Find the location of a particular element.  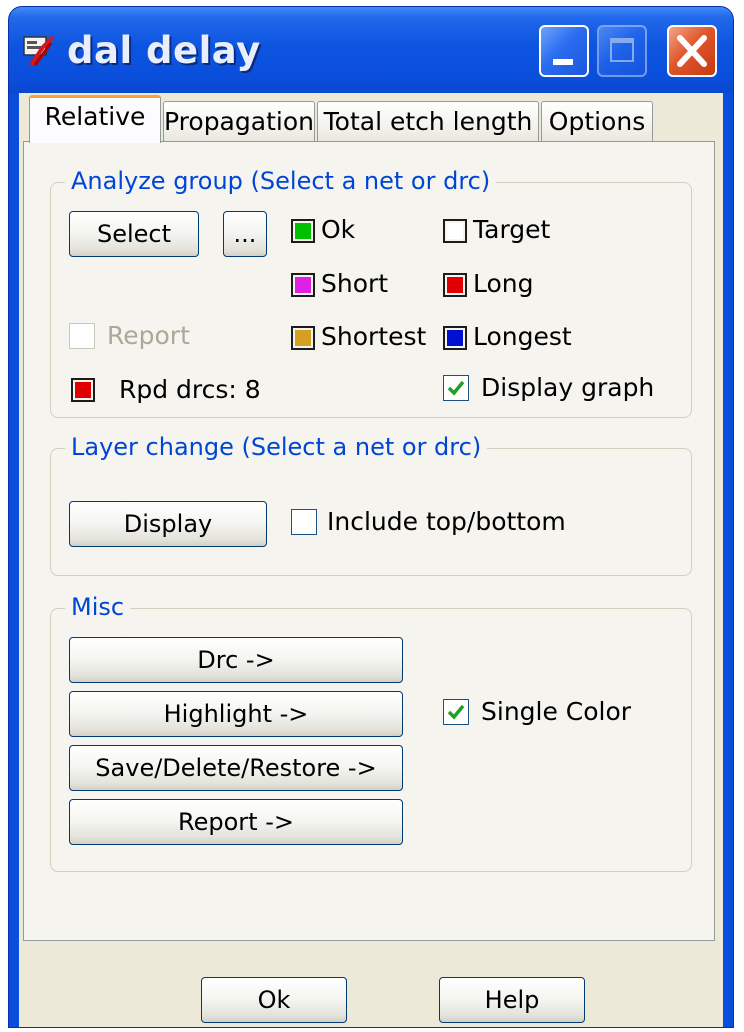

single-color-checkbox is located at coordinates (456, 712).